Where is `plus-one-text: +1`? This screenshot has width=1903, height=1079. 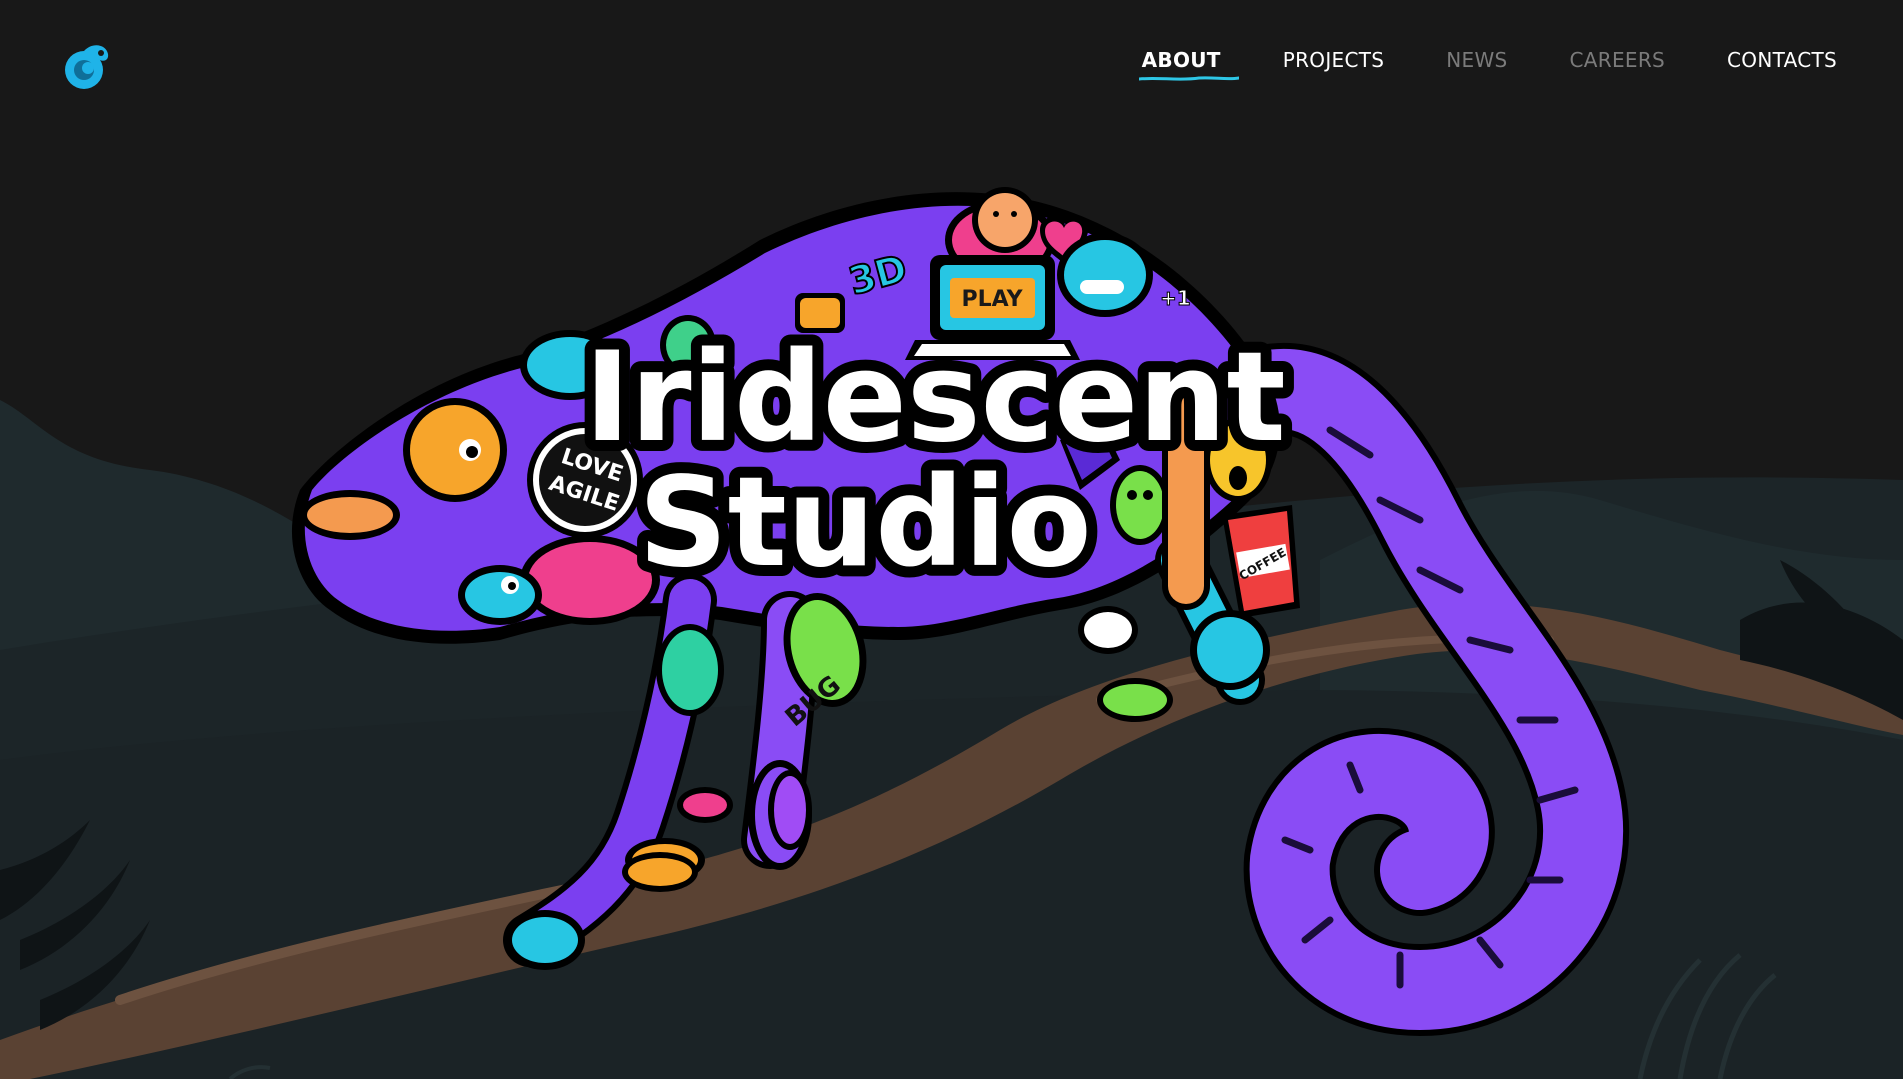
plus-one-text: +1 is located at coordinates (1175, 298).